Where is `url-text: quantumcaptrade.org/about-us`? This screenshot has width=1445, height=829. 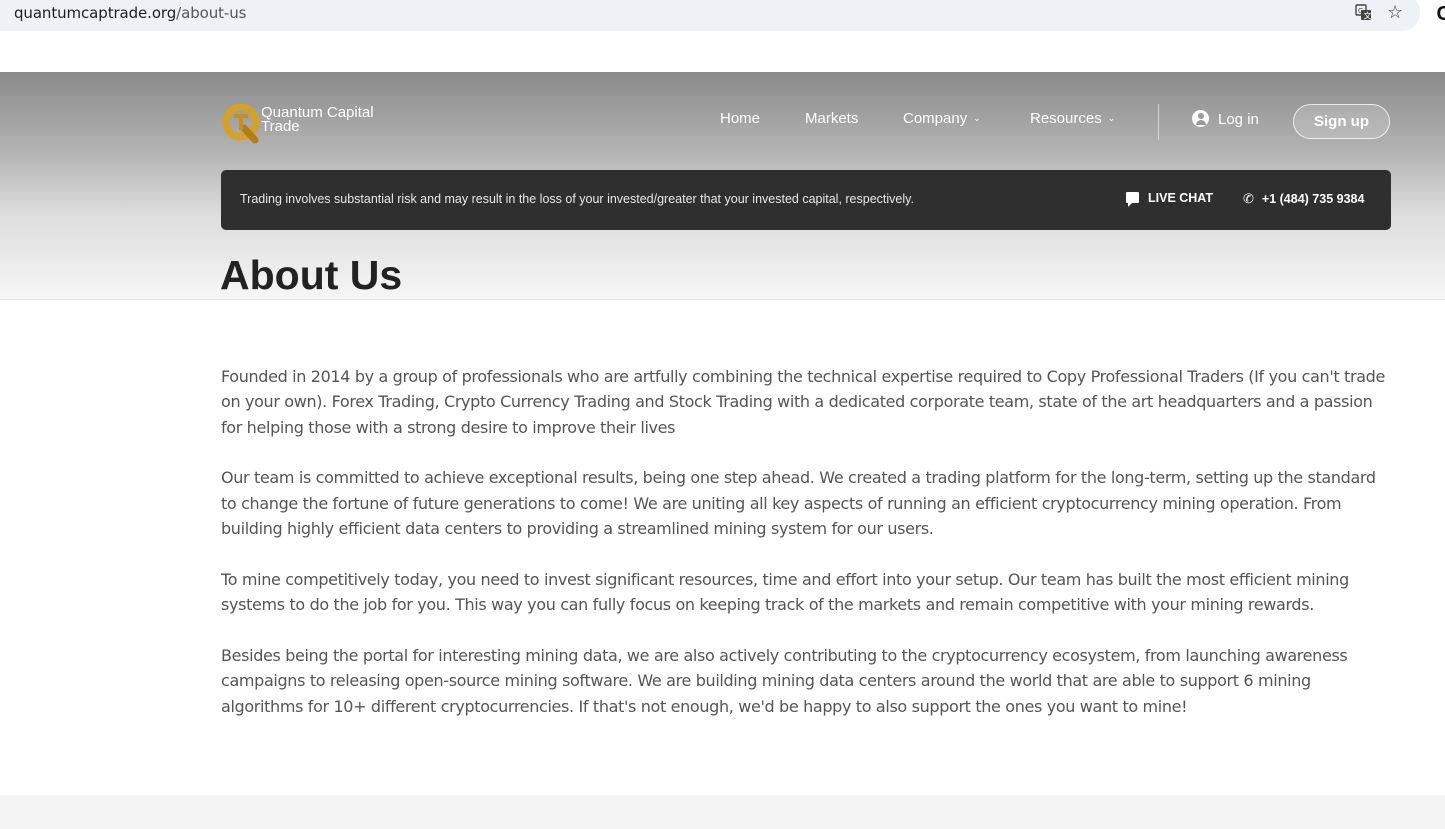
url-text: quantumcaptrade.org/about-us is located at coordinates (130, 13).